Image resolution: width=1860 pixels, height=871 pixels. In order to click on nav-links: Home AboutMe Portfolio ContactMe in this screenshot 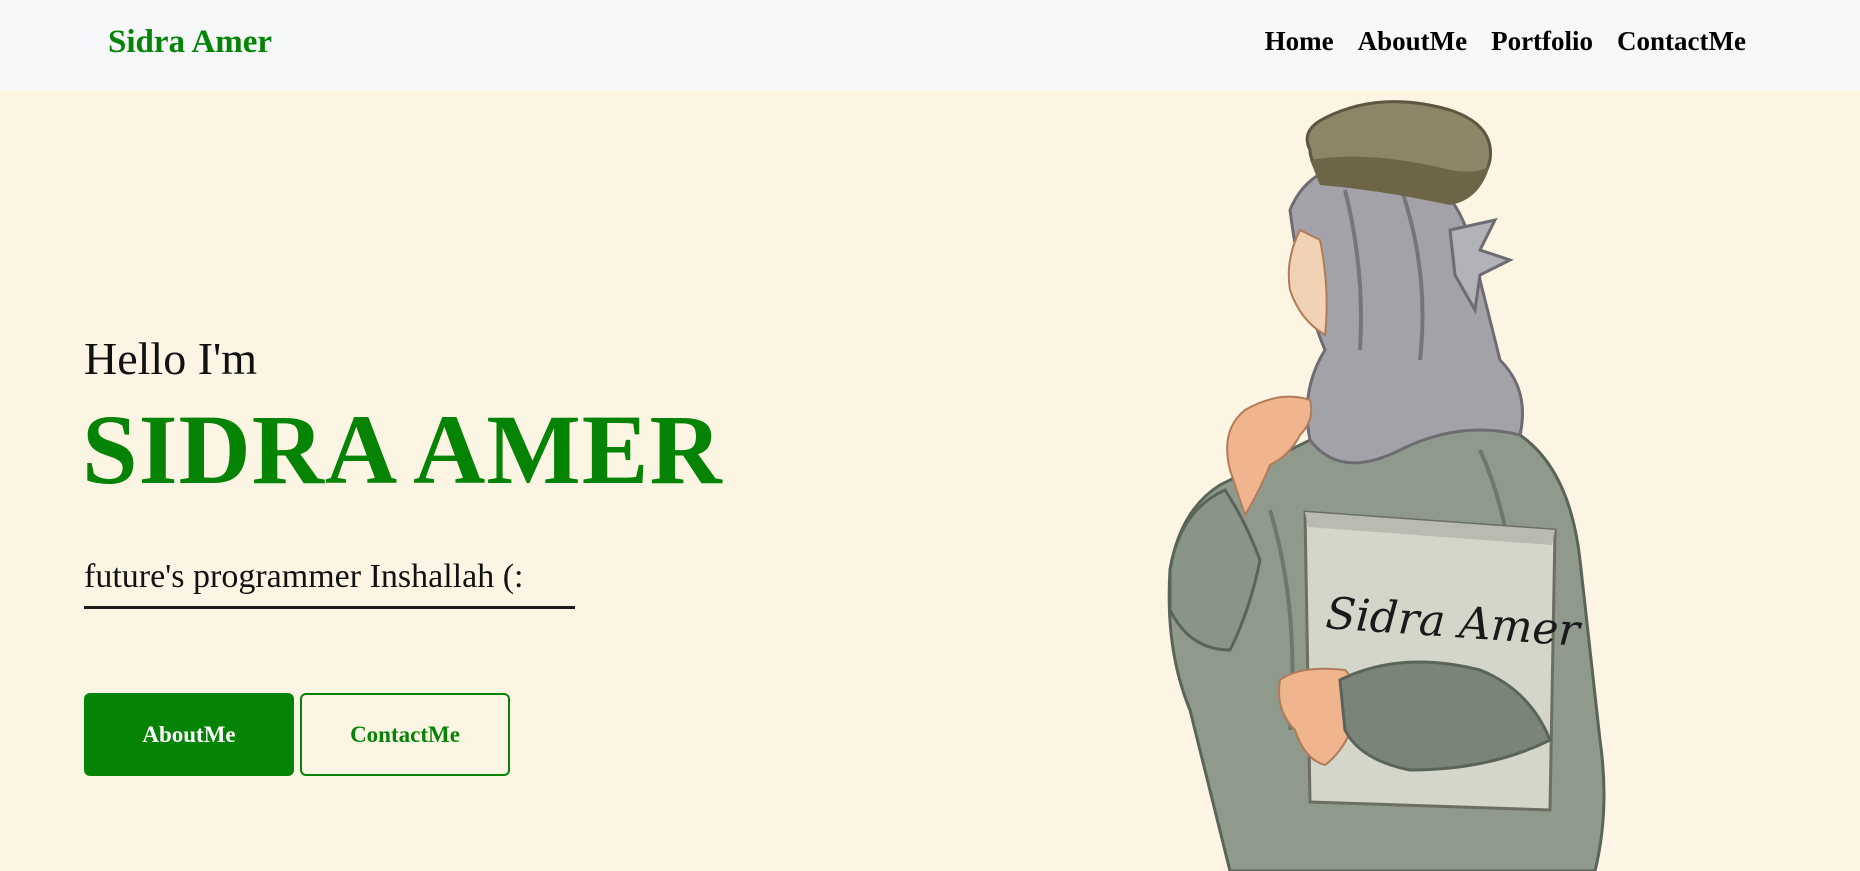, I will do `click(1505, 41)`.